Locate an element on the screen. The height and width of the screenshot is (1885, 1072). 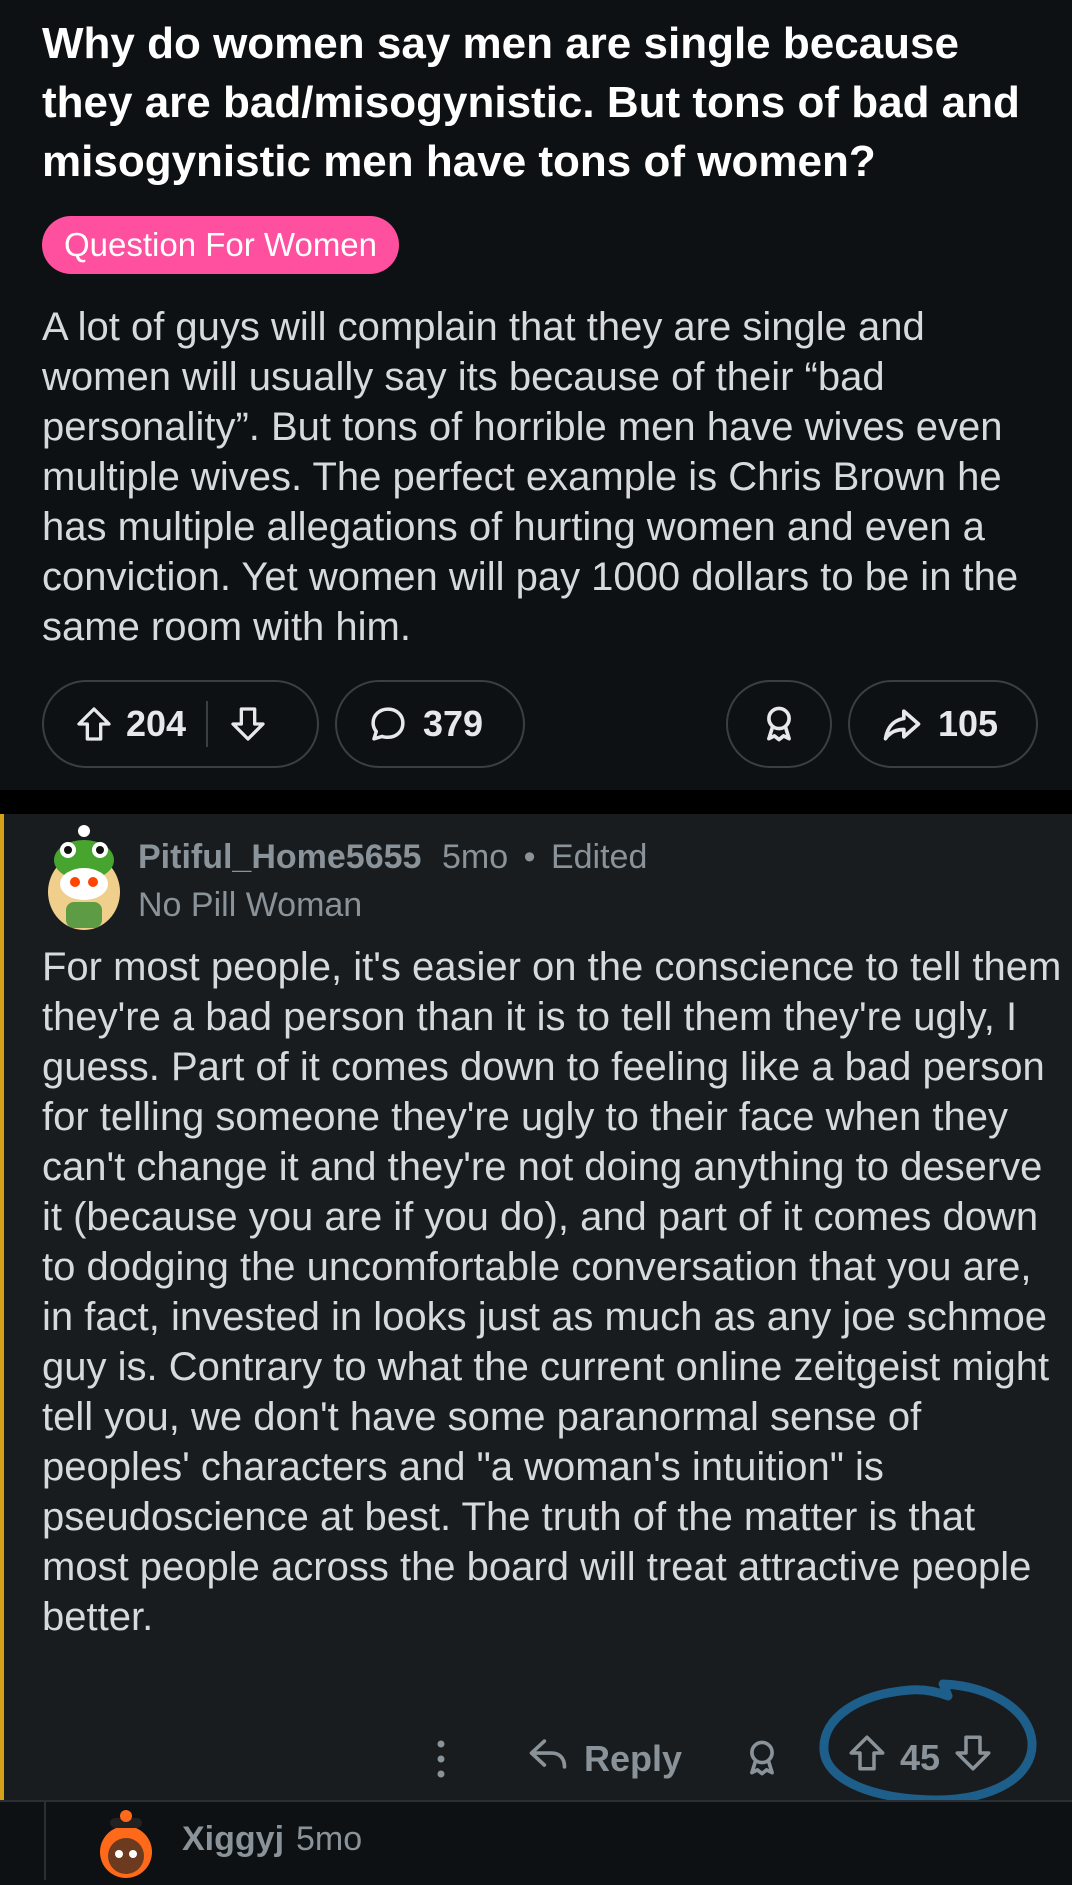
reply-thread-line is located at coordinates (45, 1841).